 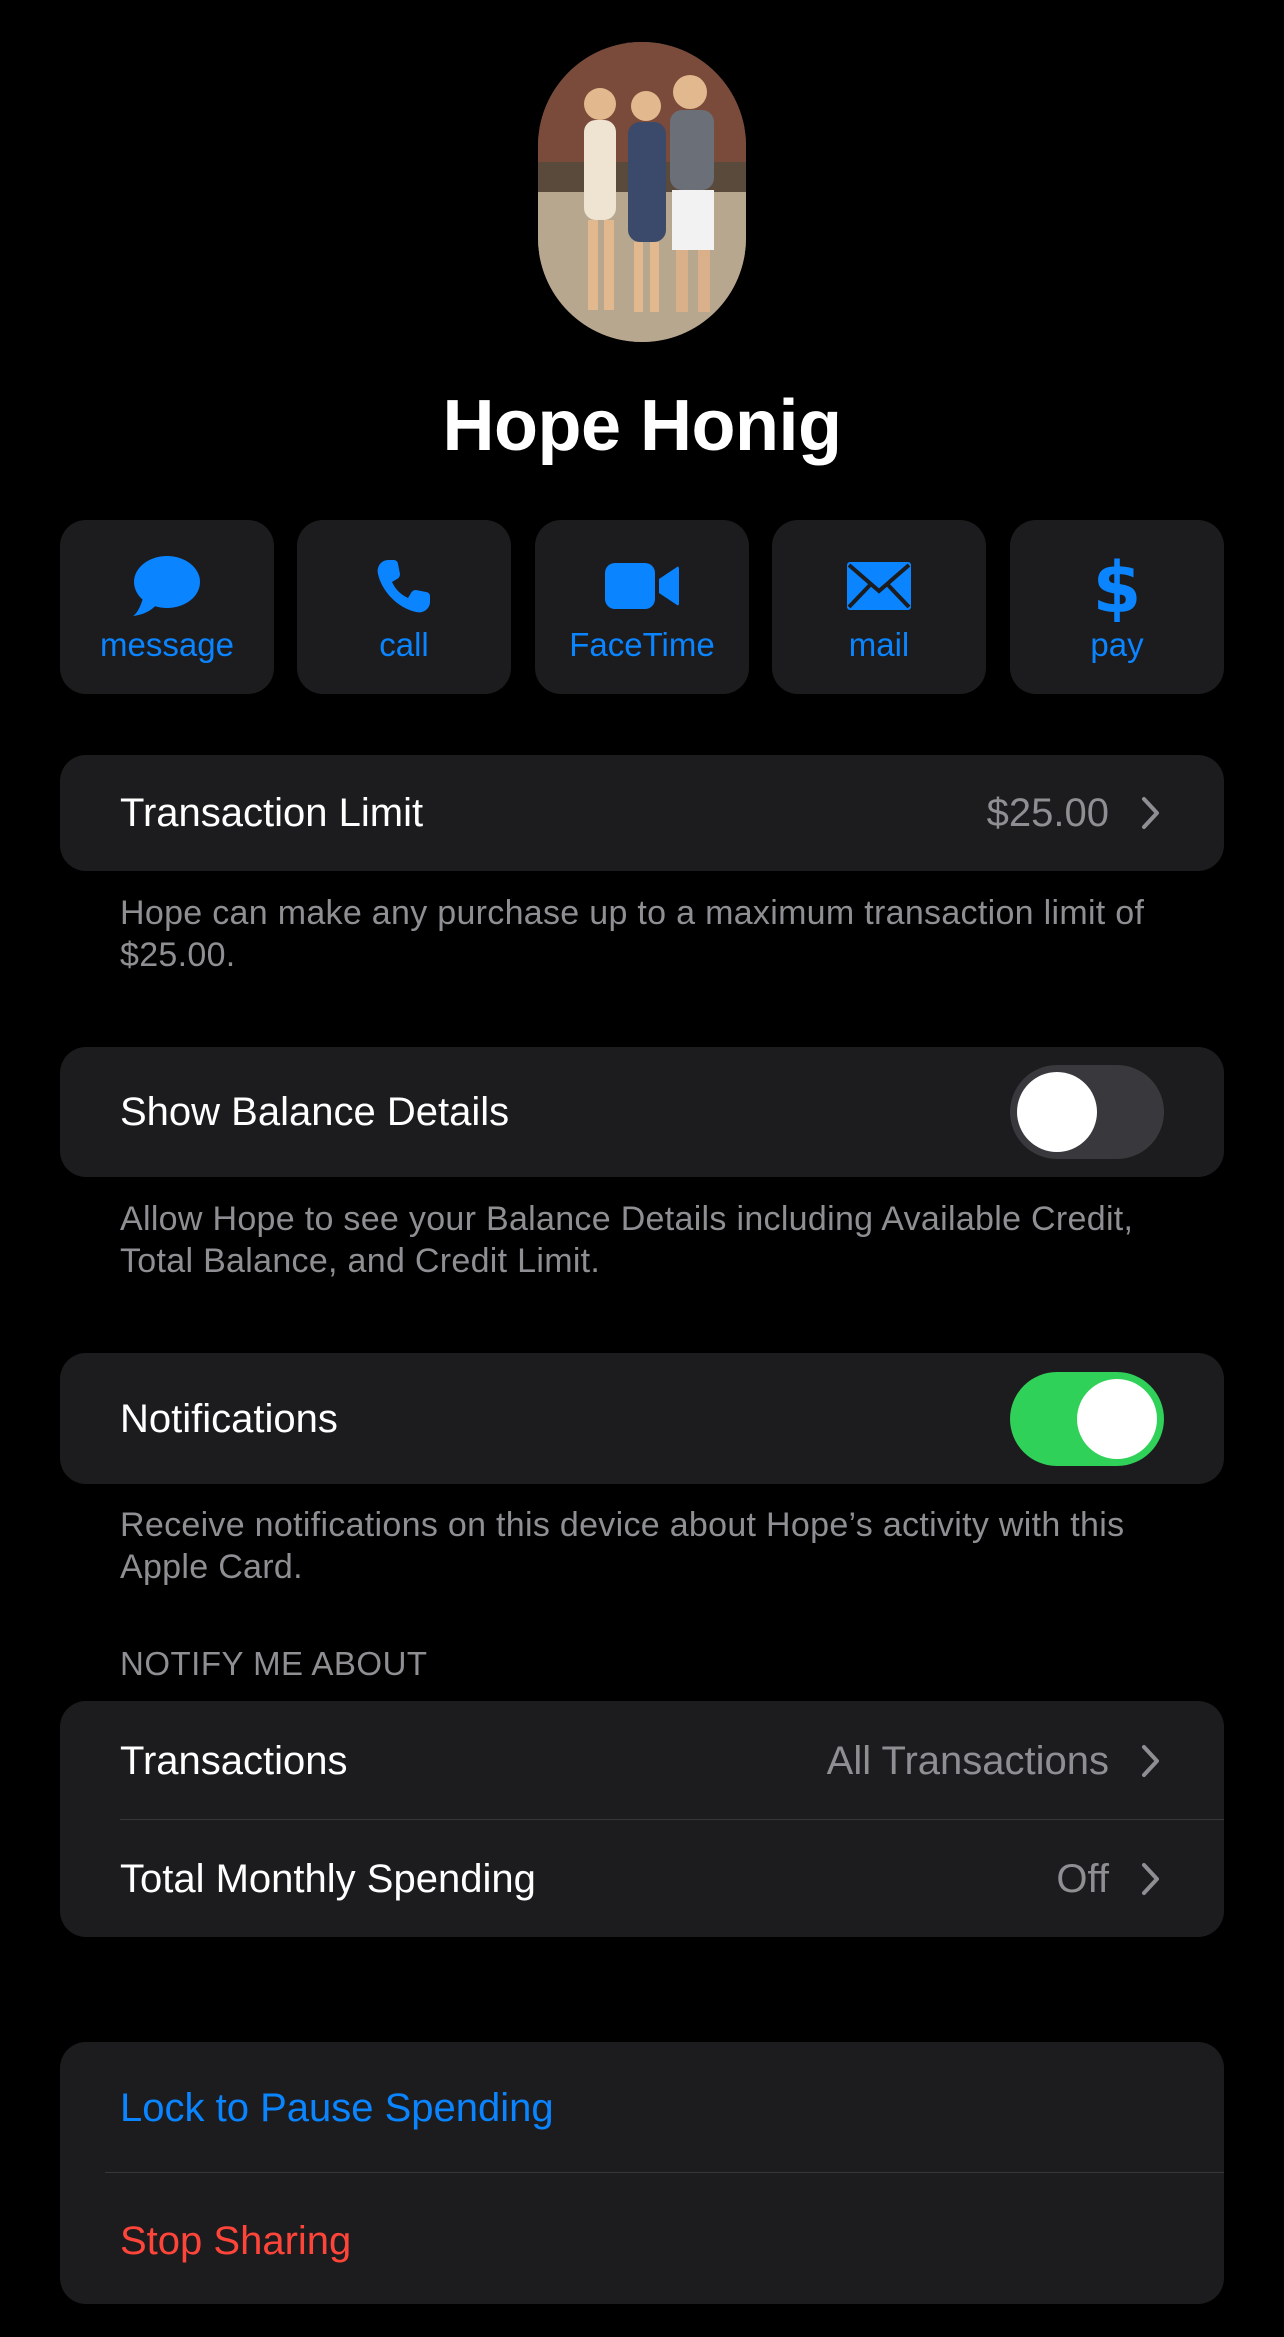 What do you see at coordinates (403, 586) in the screenshot?
I see `phone-icon` at bounding box center [403, 586].